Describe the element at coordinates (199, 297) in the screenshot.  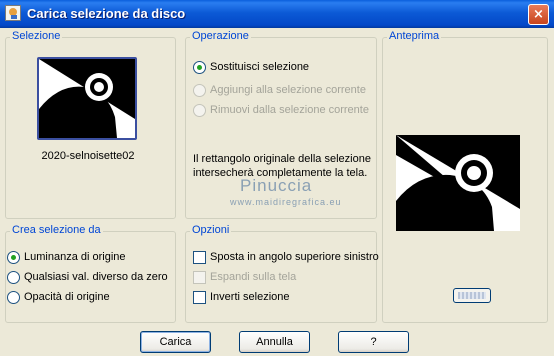
I see `checkbox-invert-selection` at that location.